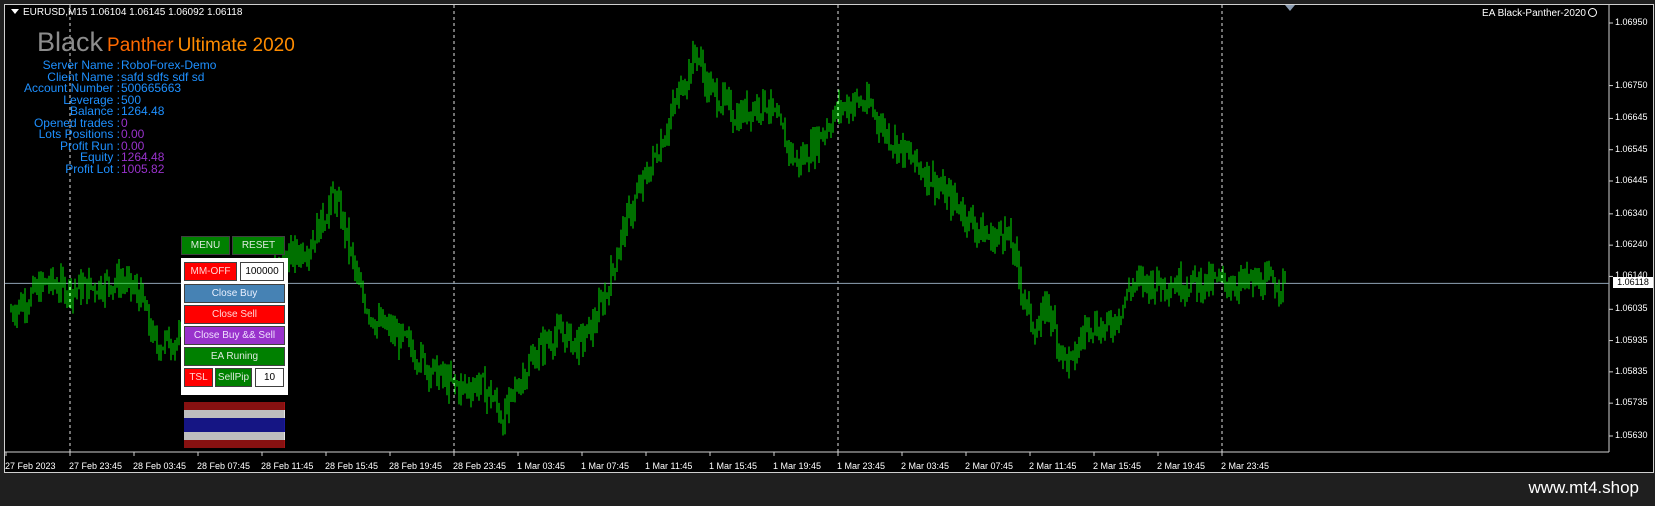 This screenshot has width=1655, height=506. I want to click on info-row: Profit Lot :1005.82, so click(155, 169).